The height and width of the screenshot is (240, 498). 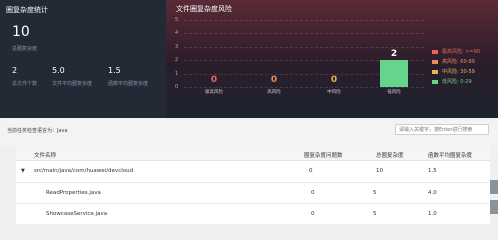 I want to click on stat-value: 1.5, so click(x=114, y=70).